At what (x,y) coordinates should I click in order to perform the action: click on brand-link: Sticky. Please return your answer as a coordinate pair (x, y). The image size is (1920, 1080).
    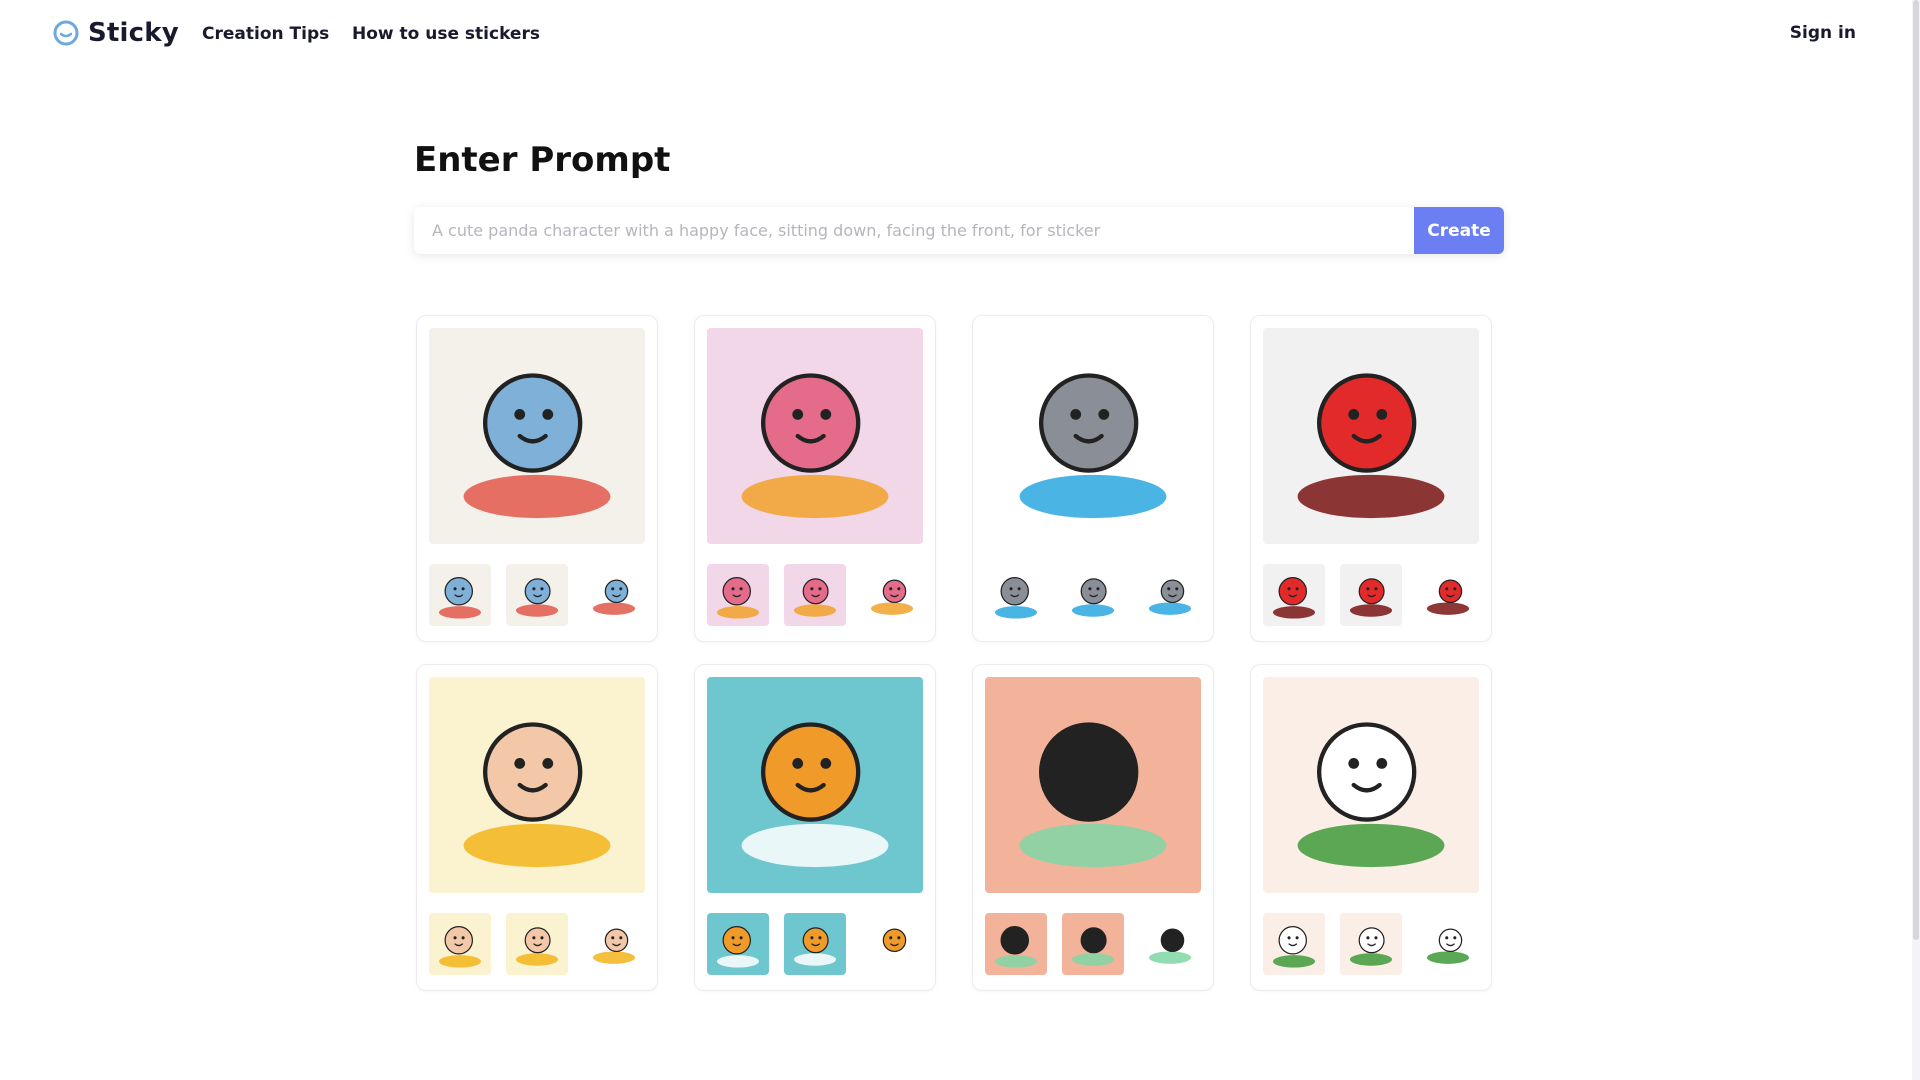
    Looking at the image, I should click on (115, 33).